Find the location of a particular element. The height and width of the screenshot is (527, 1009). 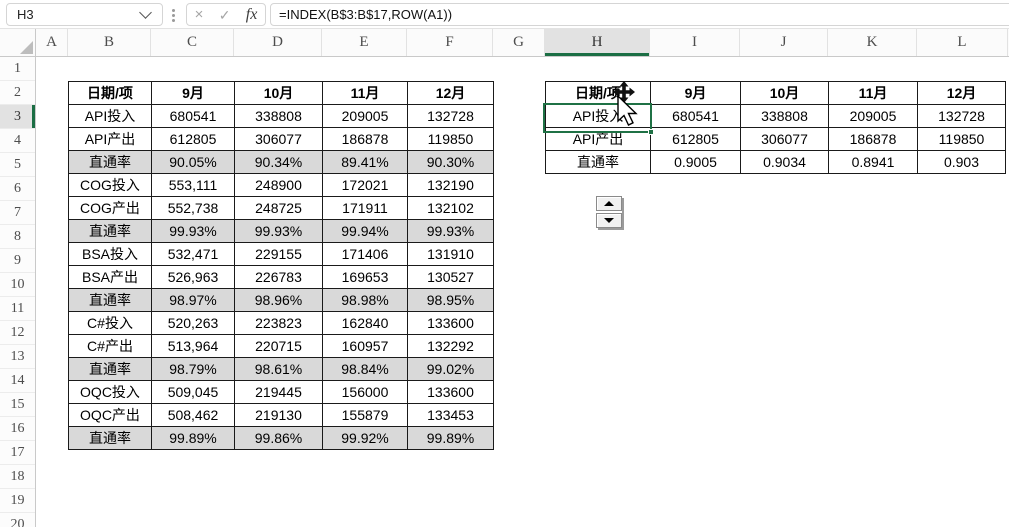

value-cell: 89.41% is located at coordinates (365, 162).